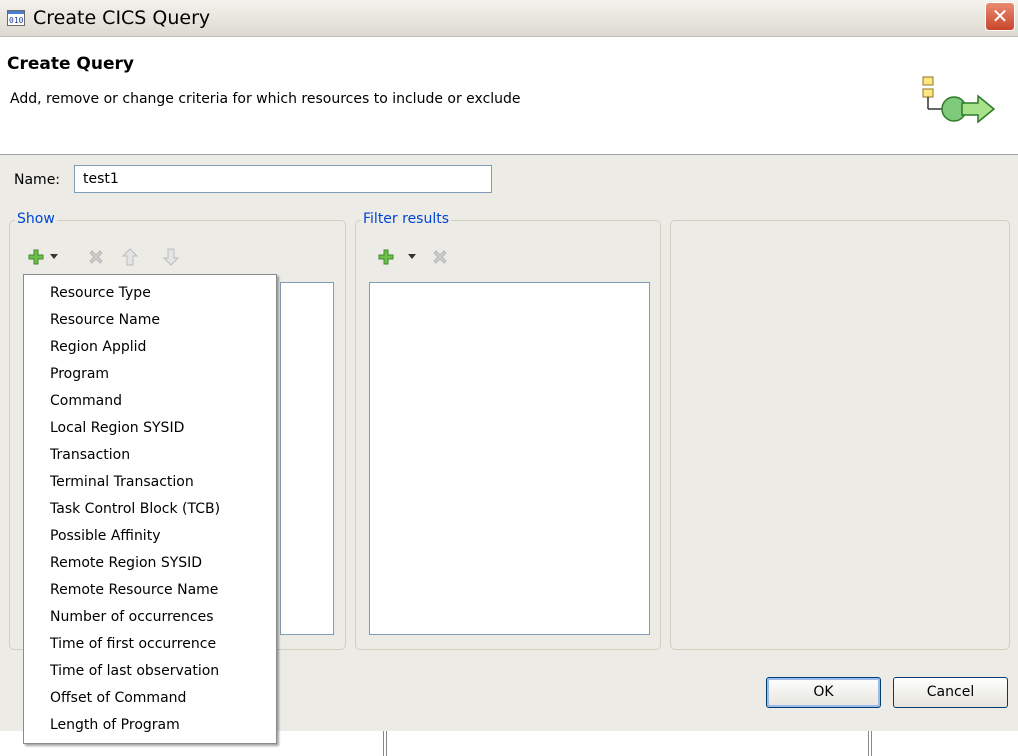  I want to click on menu-item: Resource Type, so click(150, 293).